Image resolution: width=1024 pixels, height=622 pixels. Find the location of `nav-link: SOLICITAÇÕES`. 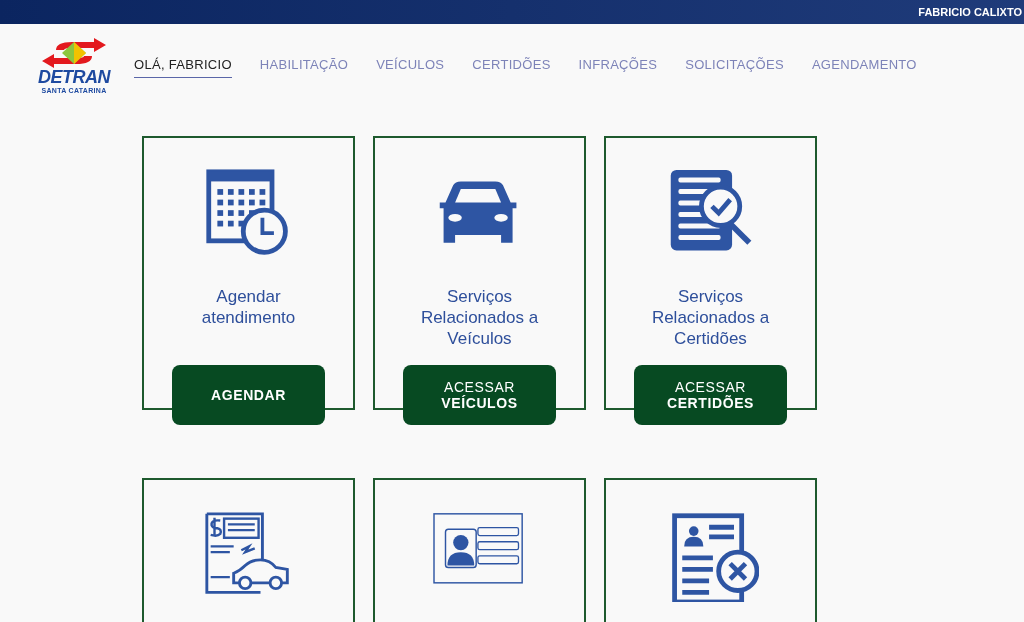

nav-link: SOLICITAÇÕES is located at coordinates (734, 66).